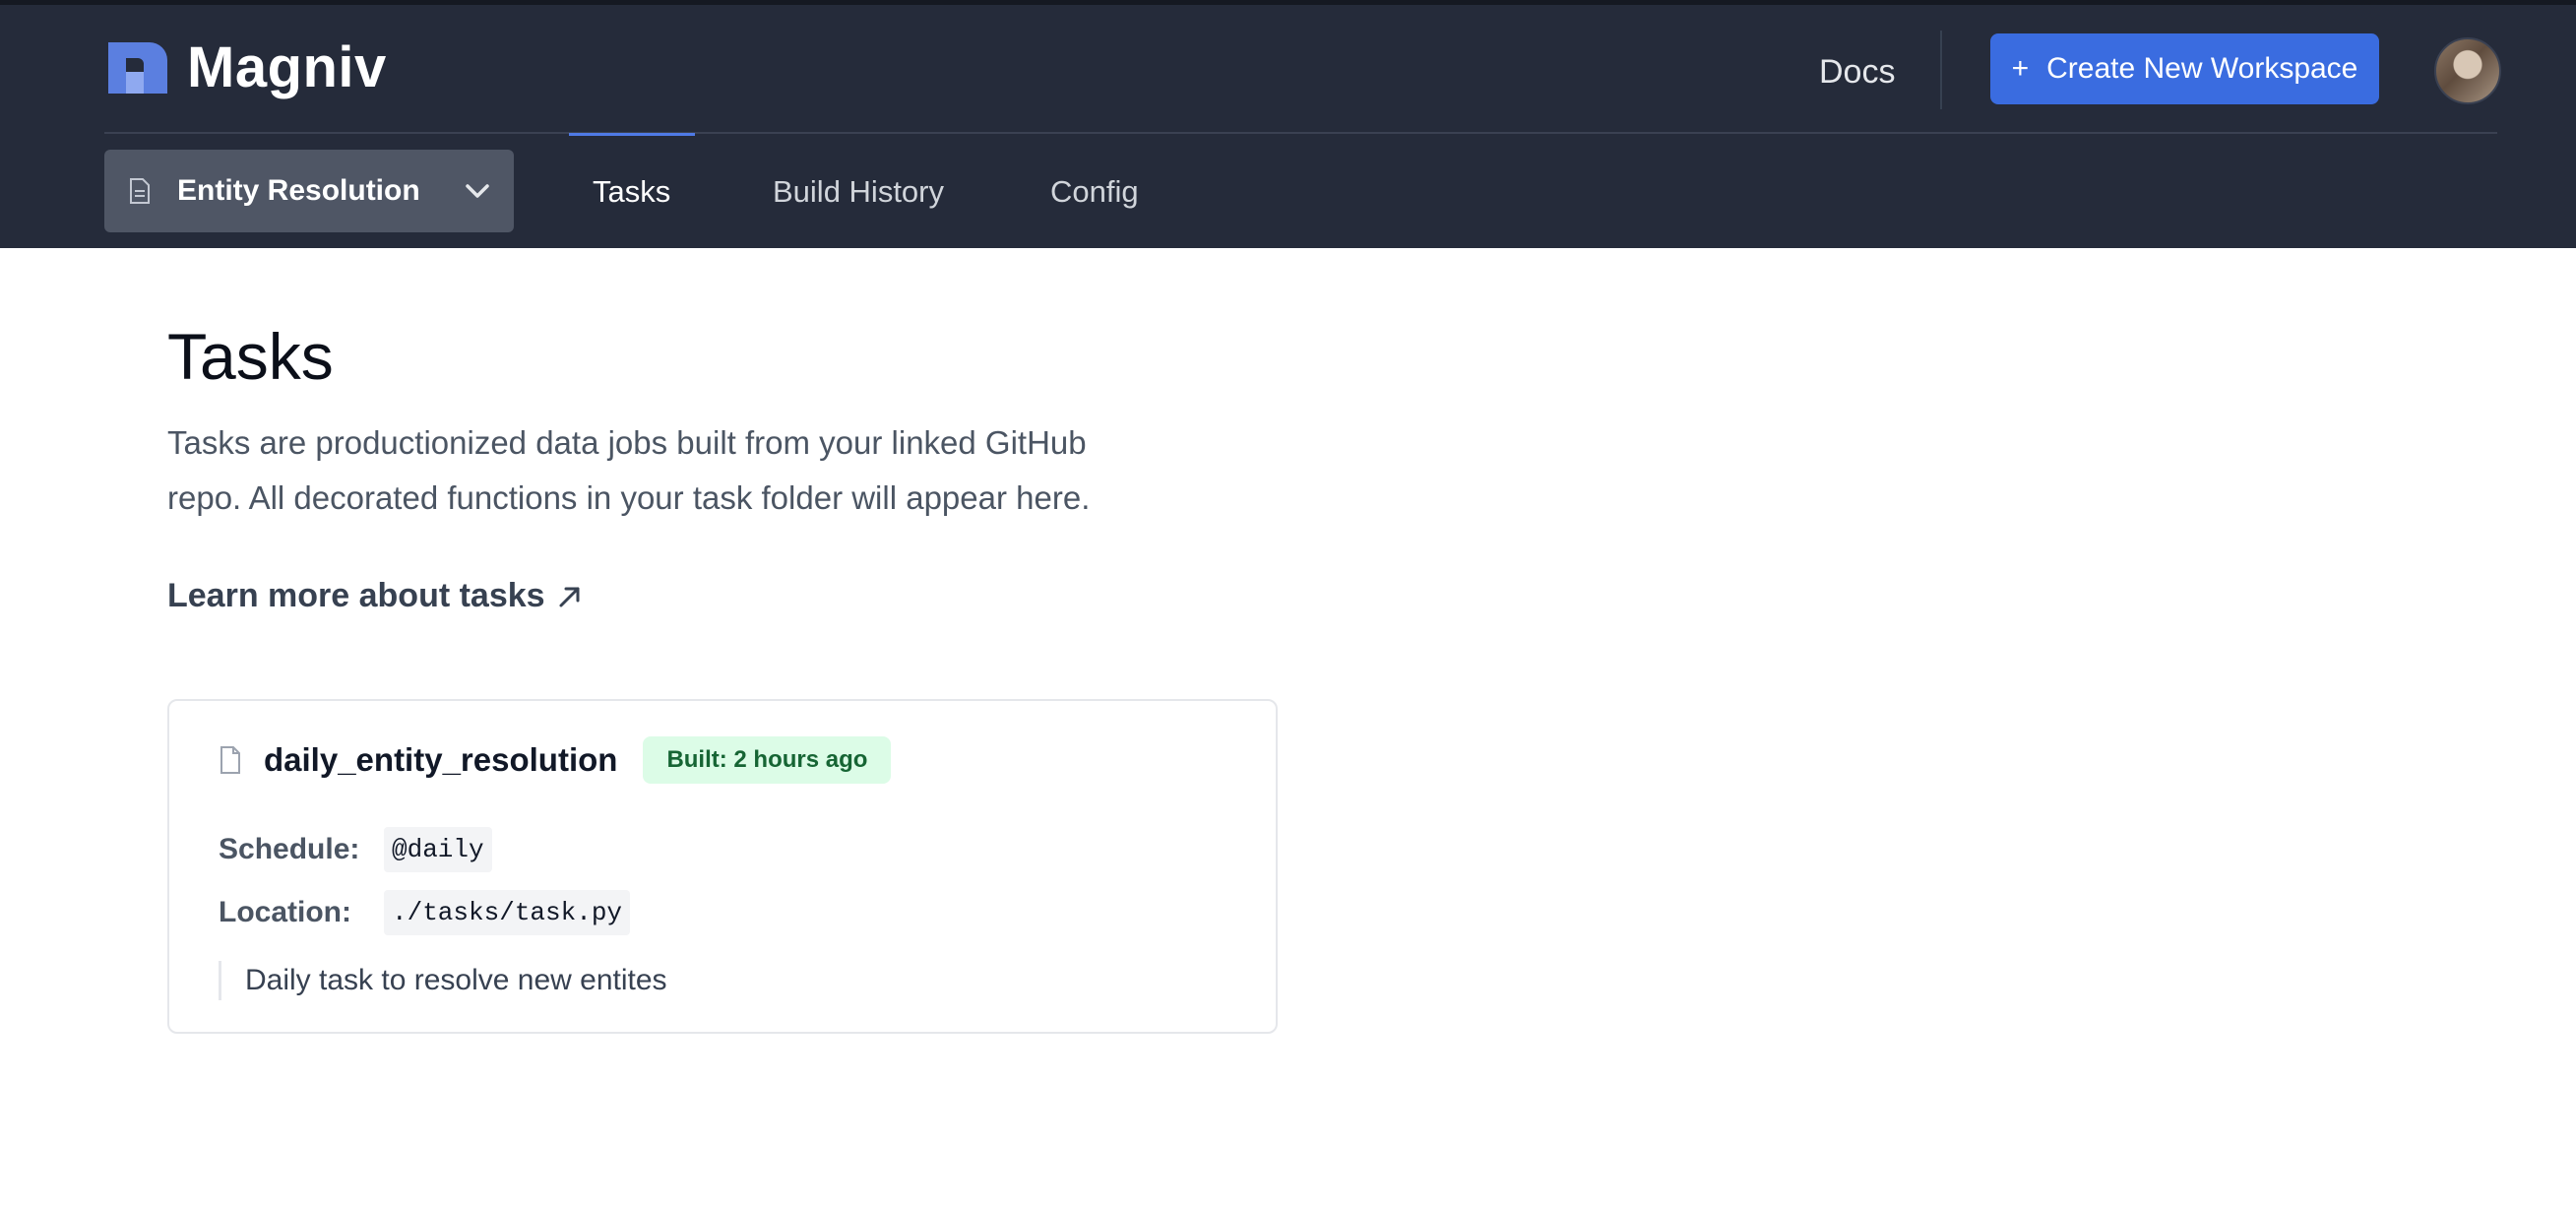  What do you see at coordinates (285, 912) in the screenshot?
I see `location-label: Location:` at bounding box center [285, 912].